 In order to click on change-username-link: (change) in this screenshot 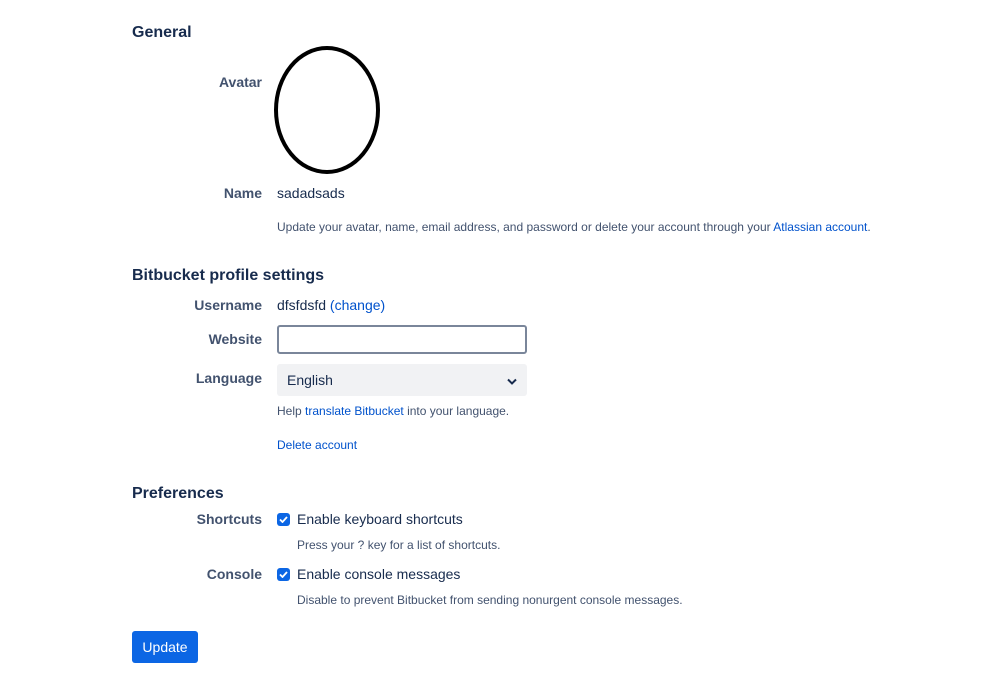, I will do `click(357, 305)`.